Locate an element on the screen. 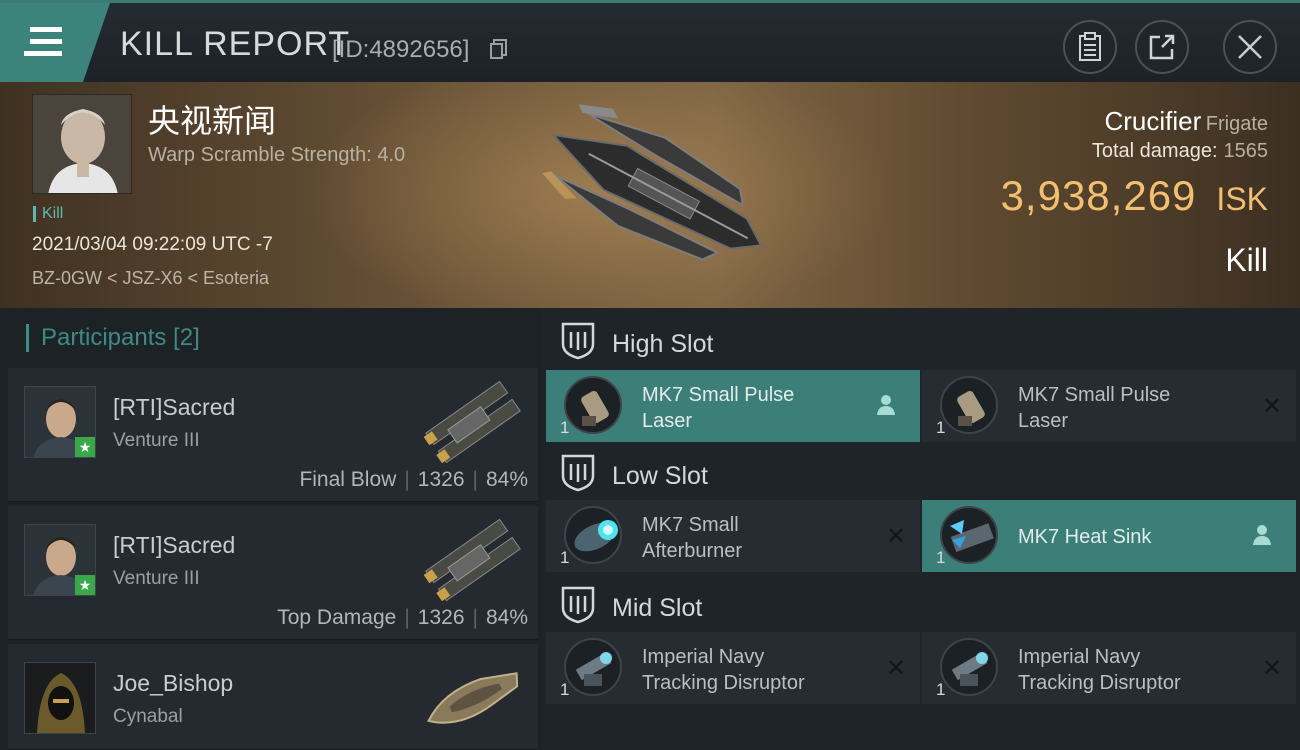  report-button is located at coordinates (1090, 47).